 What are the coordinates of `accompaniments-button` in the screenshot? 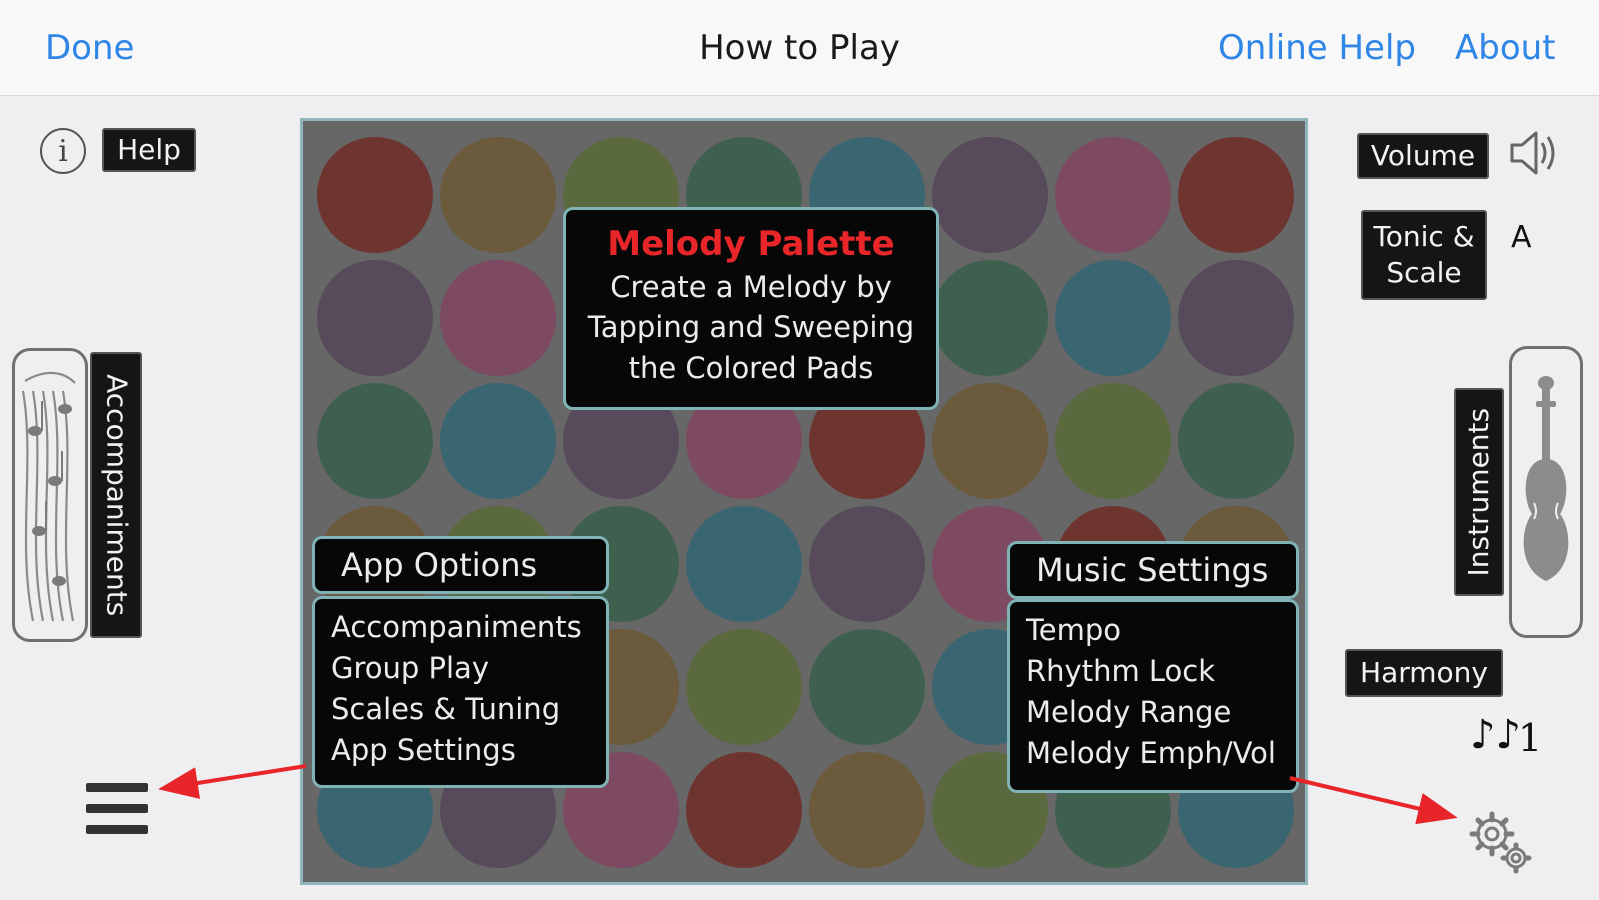 It's located at (50, 495).